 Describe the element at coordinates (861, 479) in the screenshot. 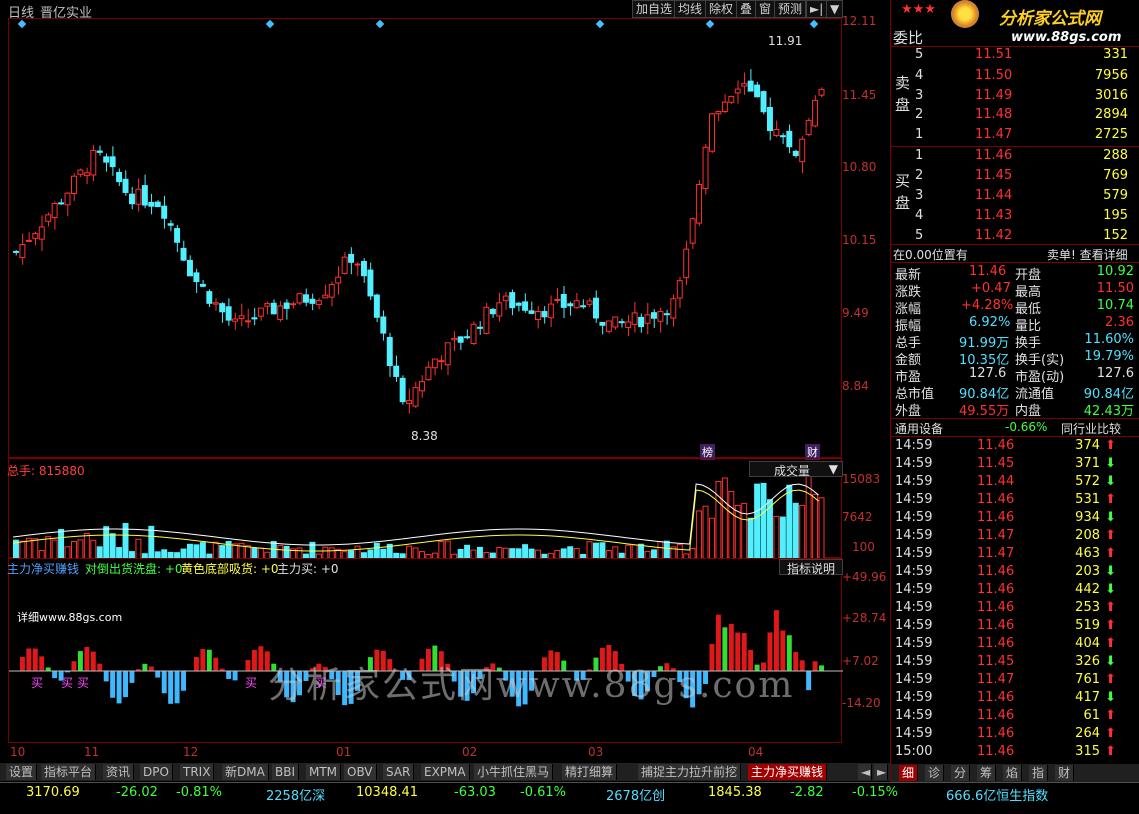

I see `volume-tick: 15083` at that location.